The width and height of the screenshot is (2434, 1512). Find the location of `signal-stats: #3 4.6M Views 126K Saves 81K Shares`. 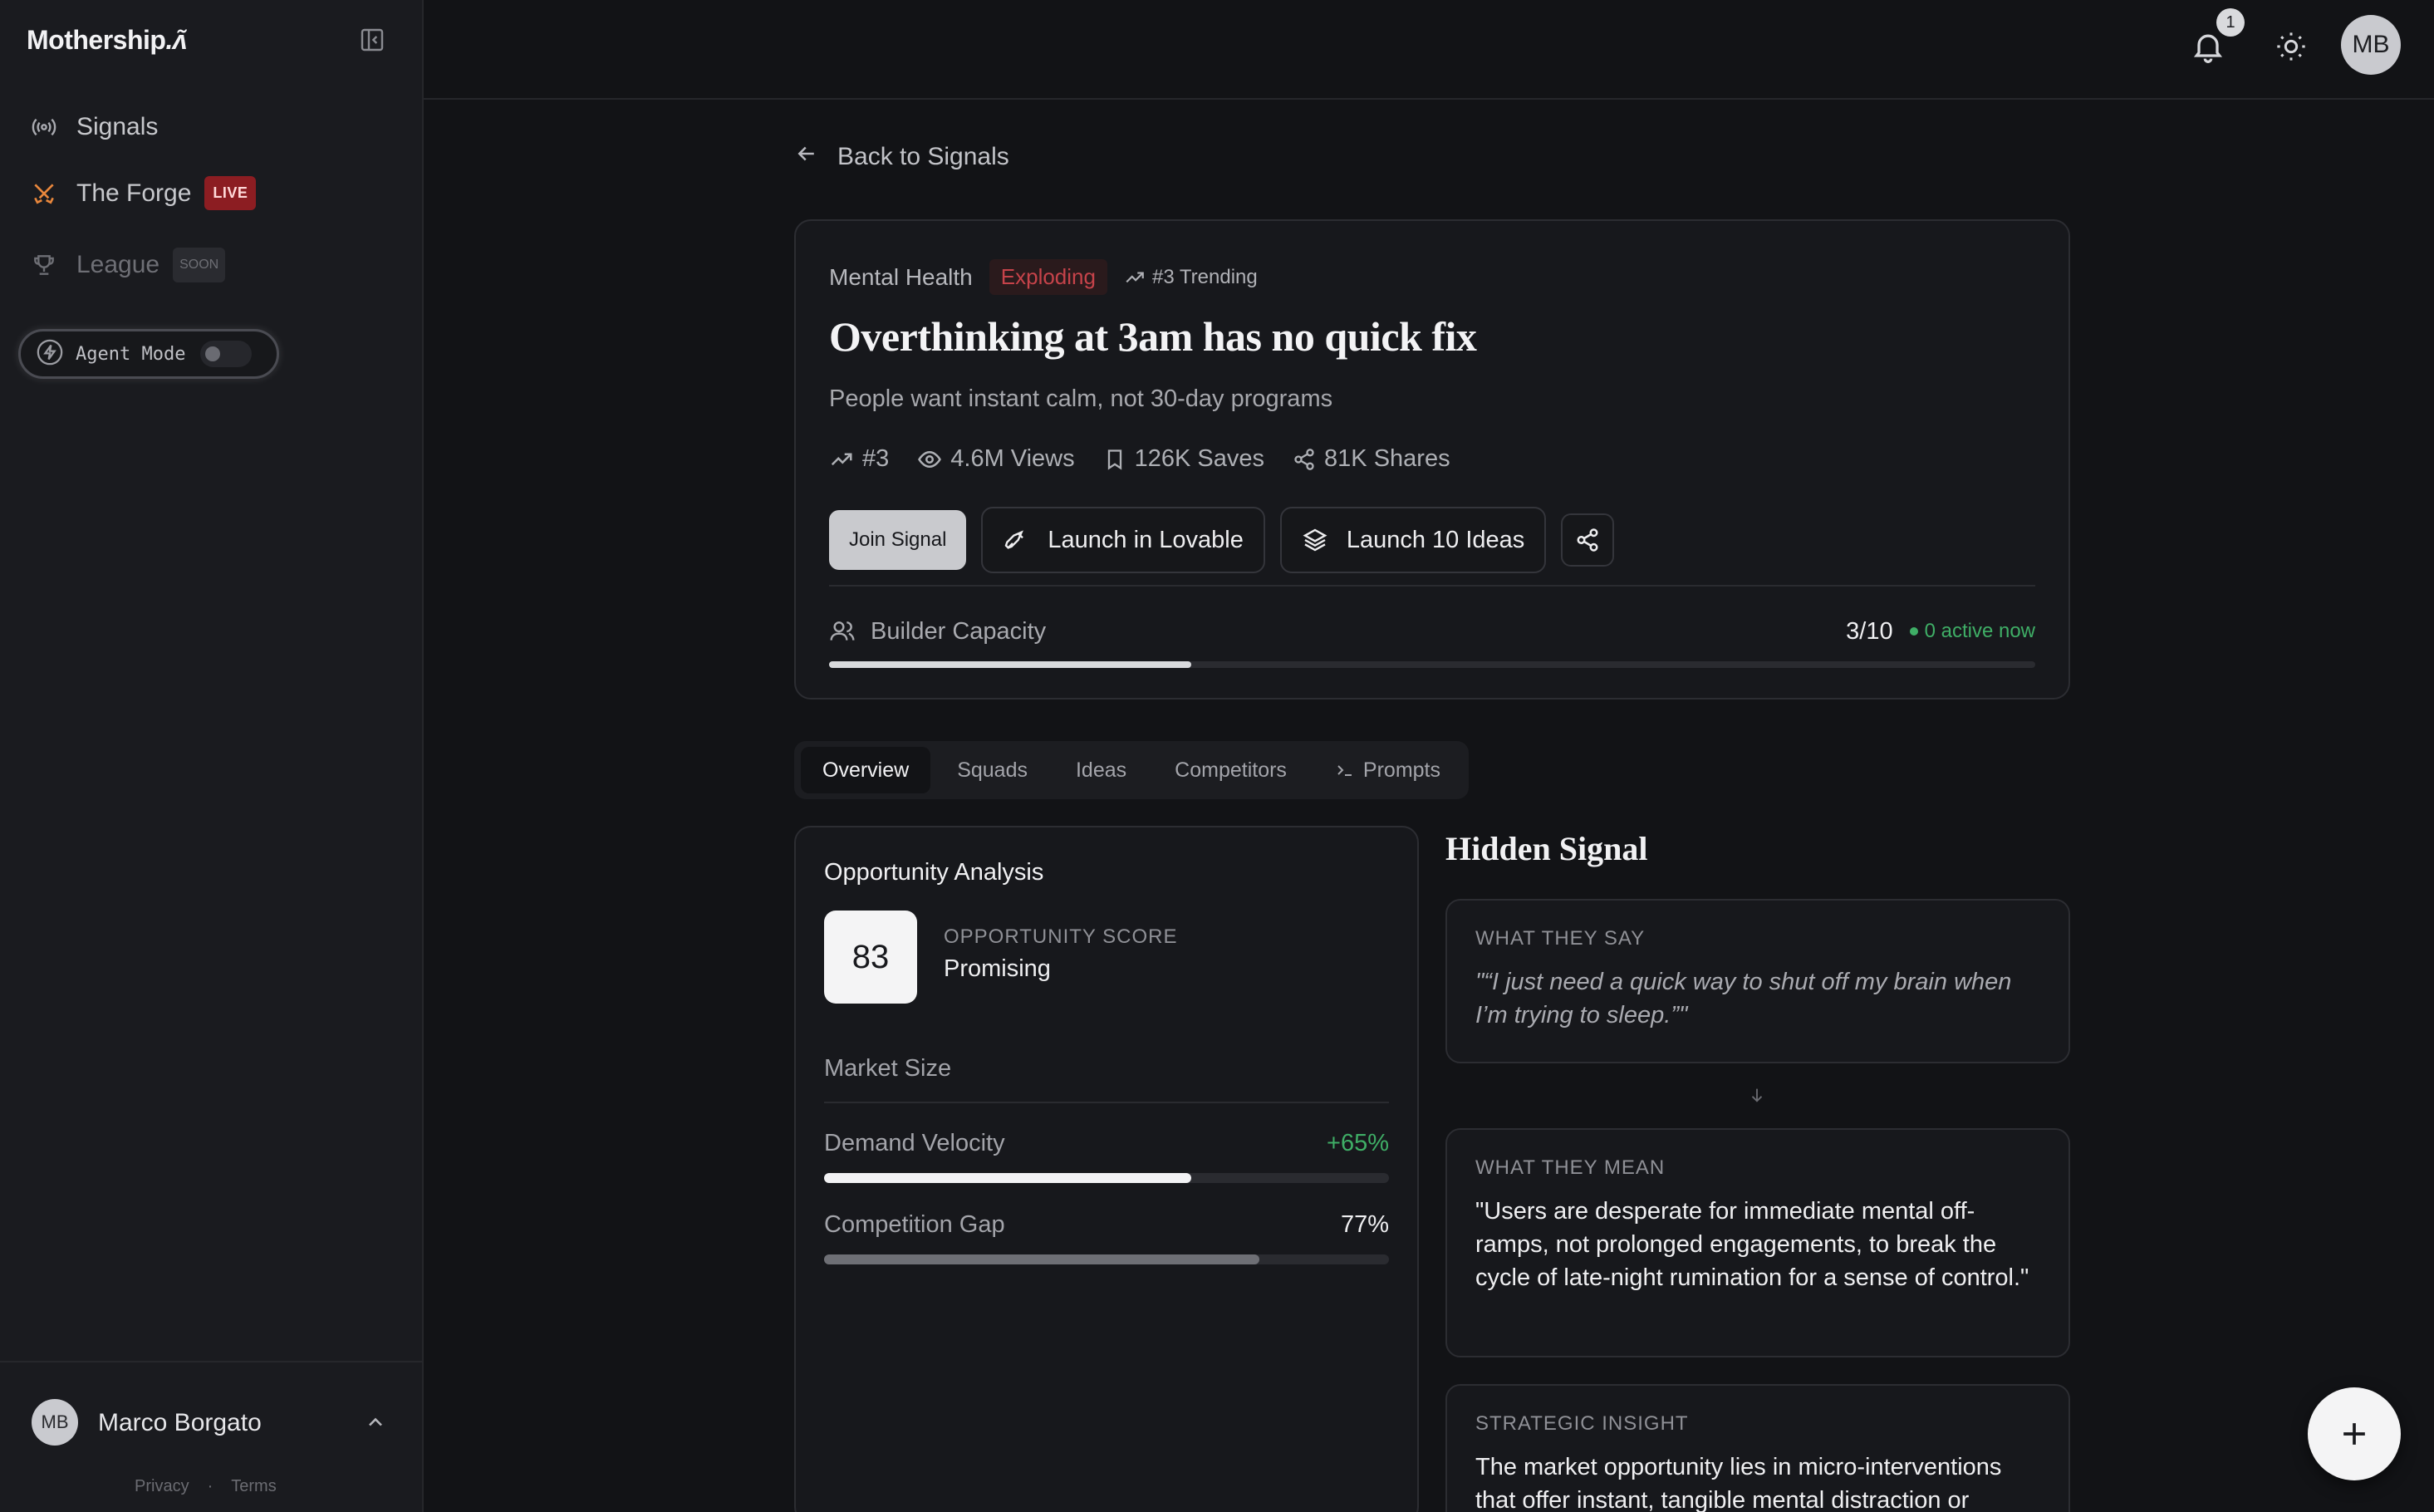

signal-stats: #3 4.6M Views 126K Saves 81K Shares is located at coordinates (1139, 459).